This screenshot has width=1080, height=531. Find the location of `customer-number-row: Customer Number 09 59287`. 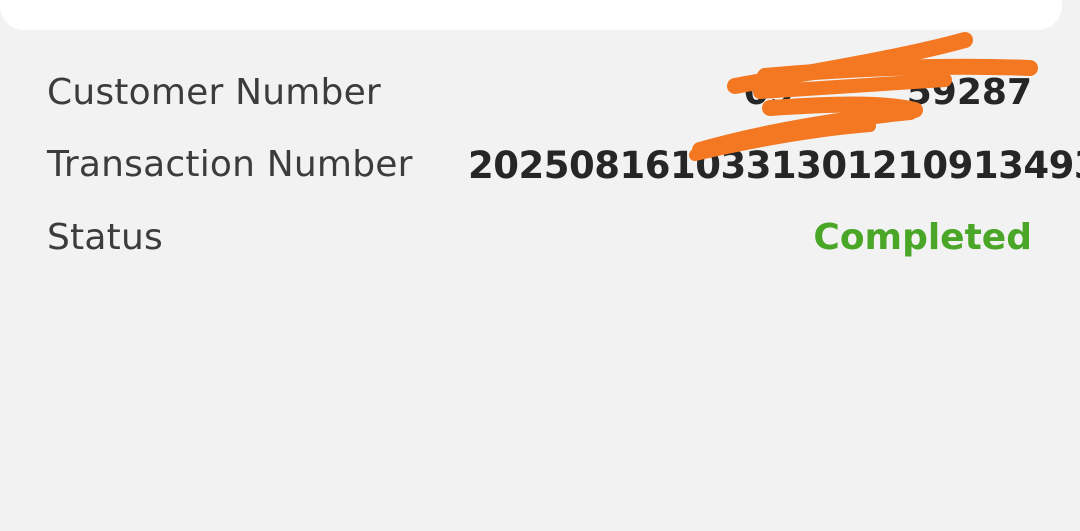

customer-number-row: Customer Number 09 59287 is located at coordinates (540, 94).